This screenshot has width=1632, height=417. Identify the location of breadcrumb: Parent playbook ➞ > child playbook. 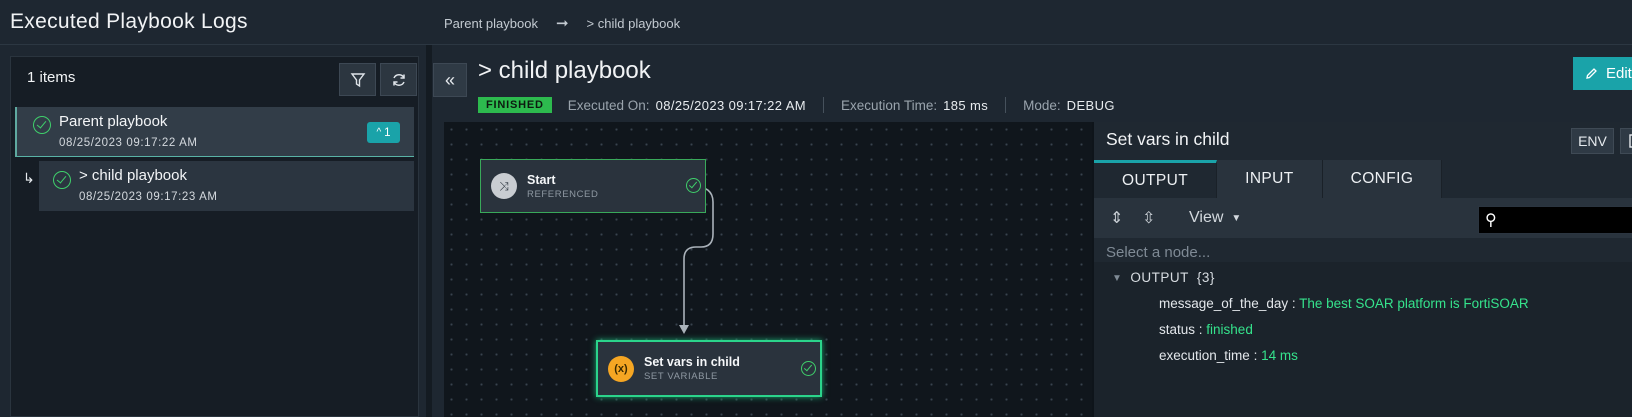
(562, 23).